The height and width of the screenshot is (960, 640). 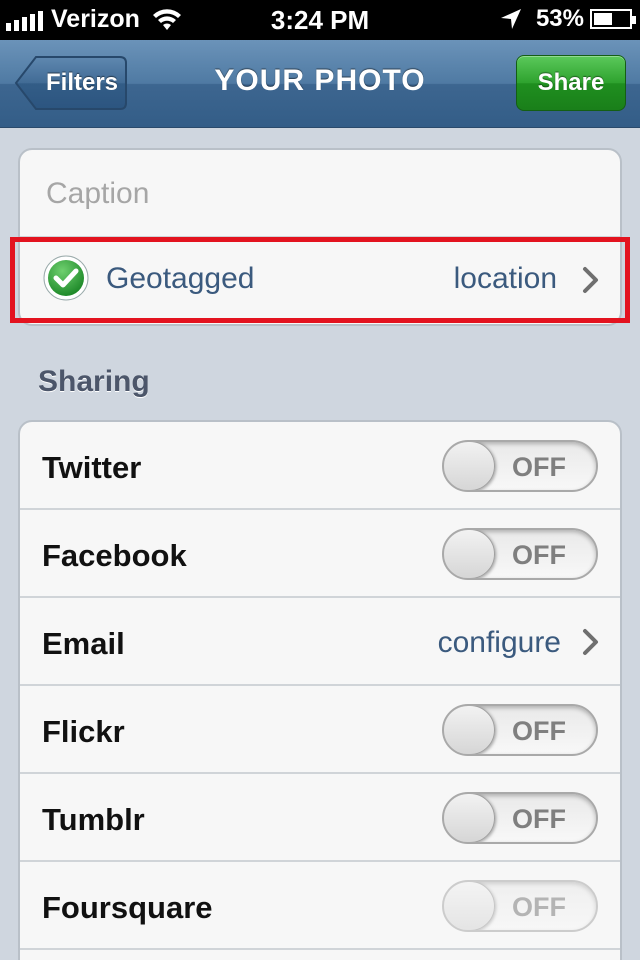 What do you see at coordinates (510, 19) in the screenshot?
I see `location-arrow-icon` at bounding box center [510, 19].